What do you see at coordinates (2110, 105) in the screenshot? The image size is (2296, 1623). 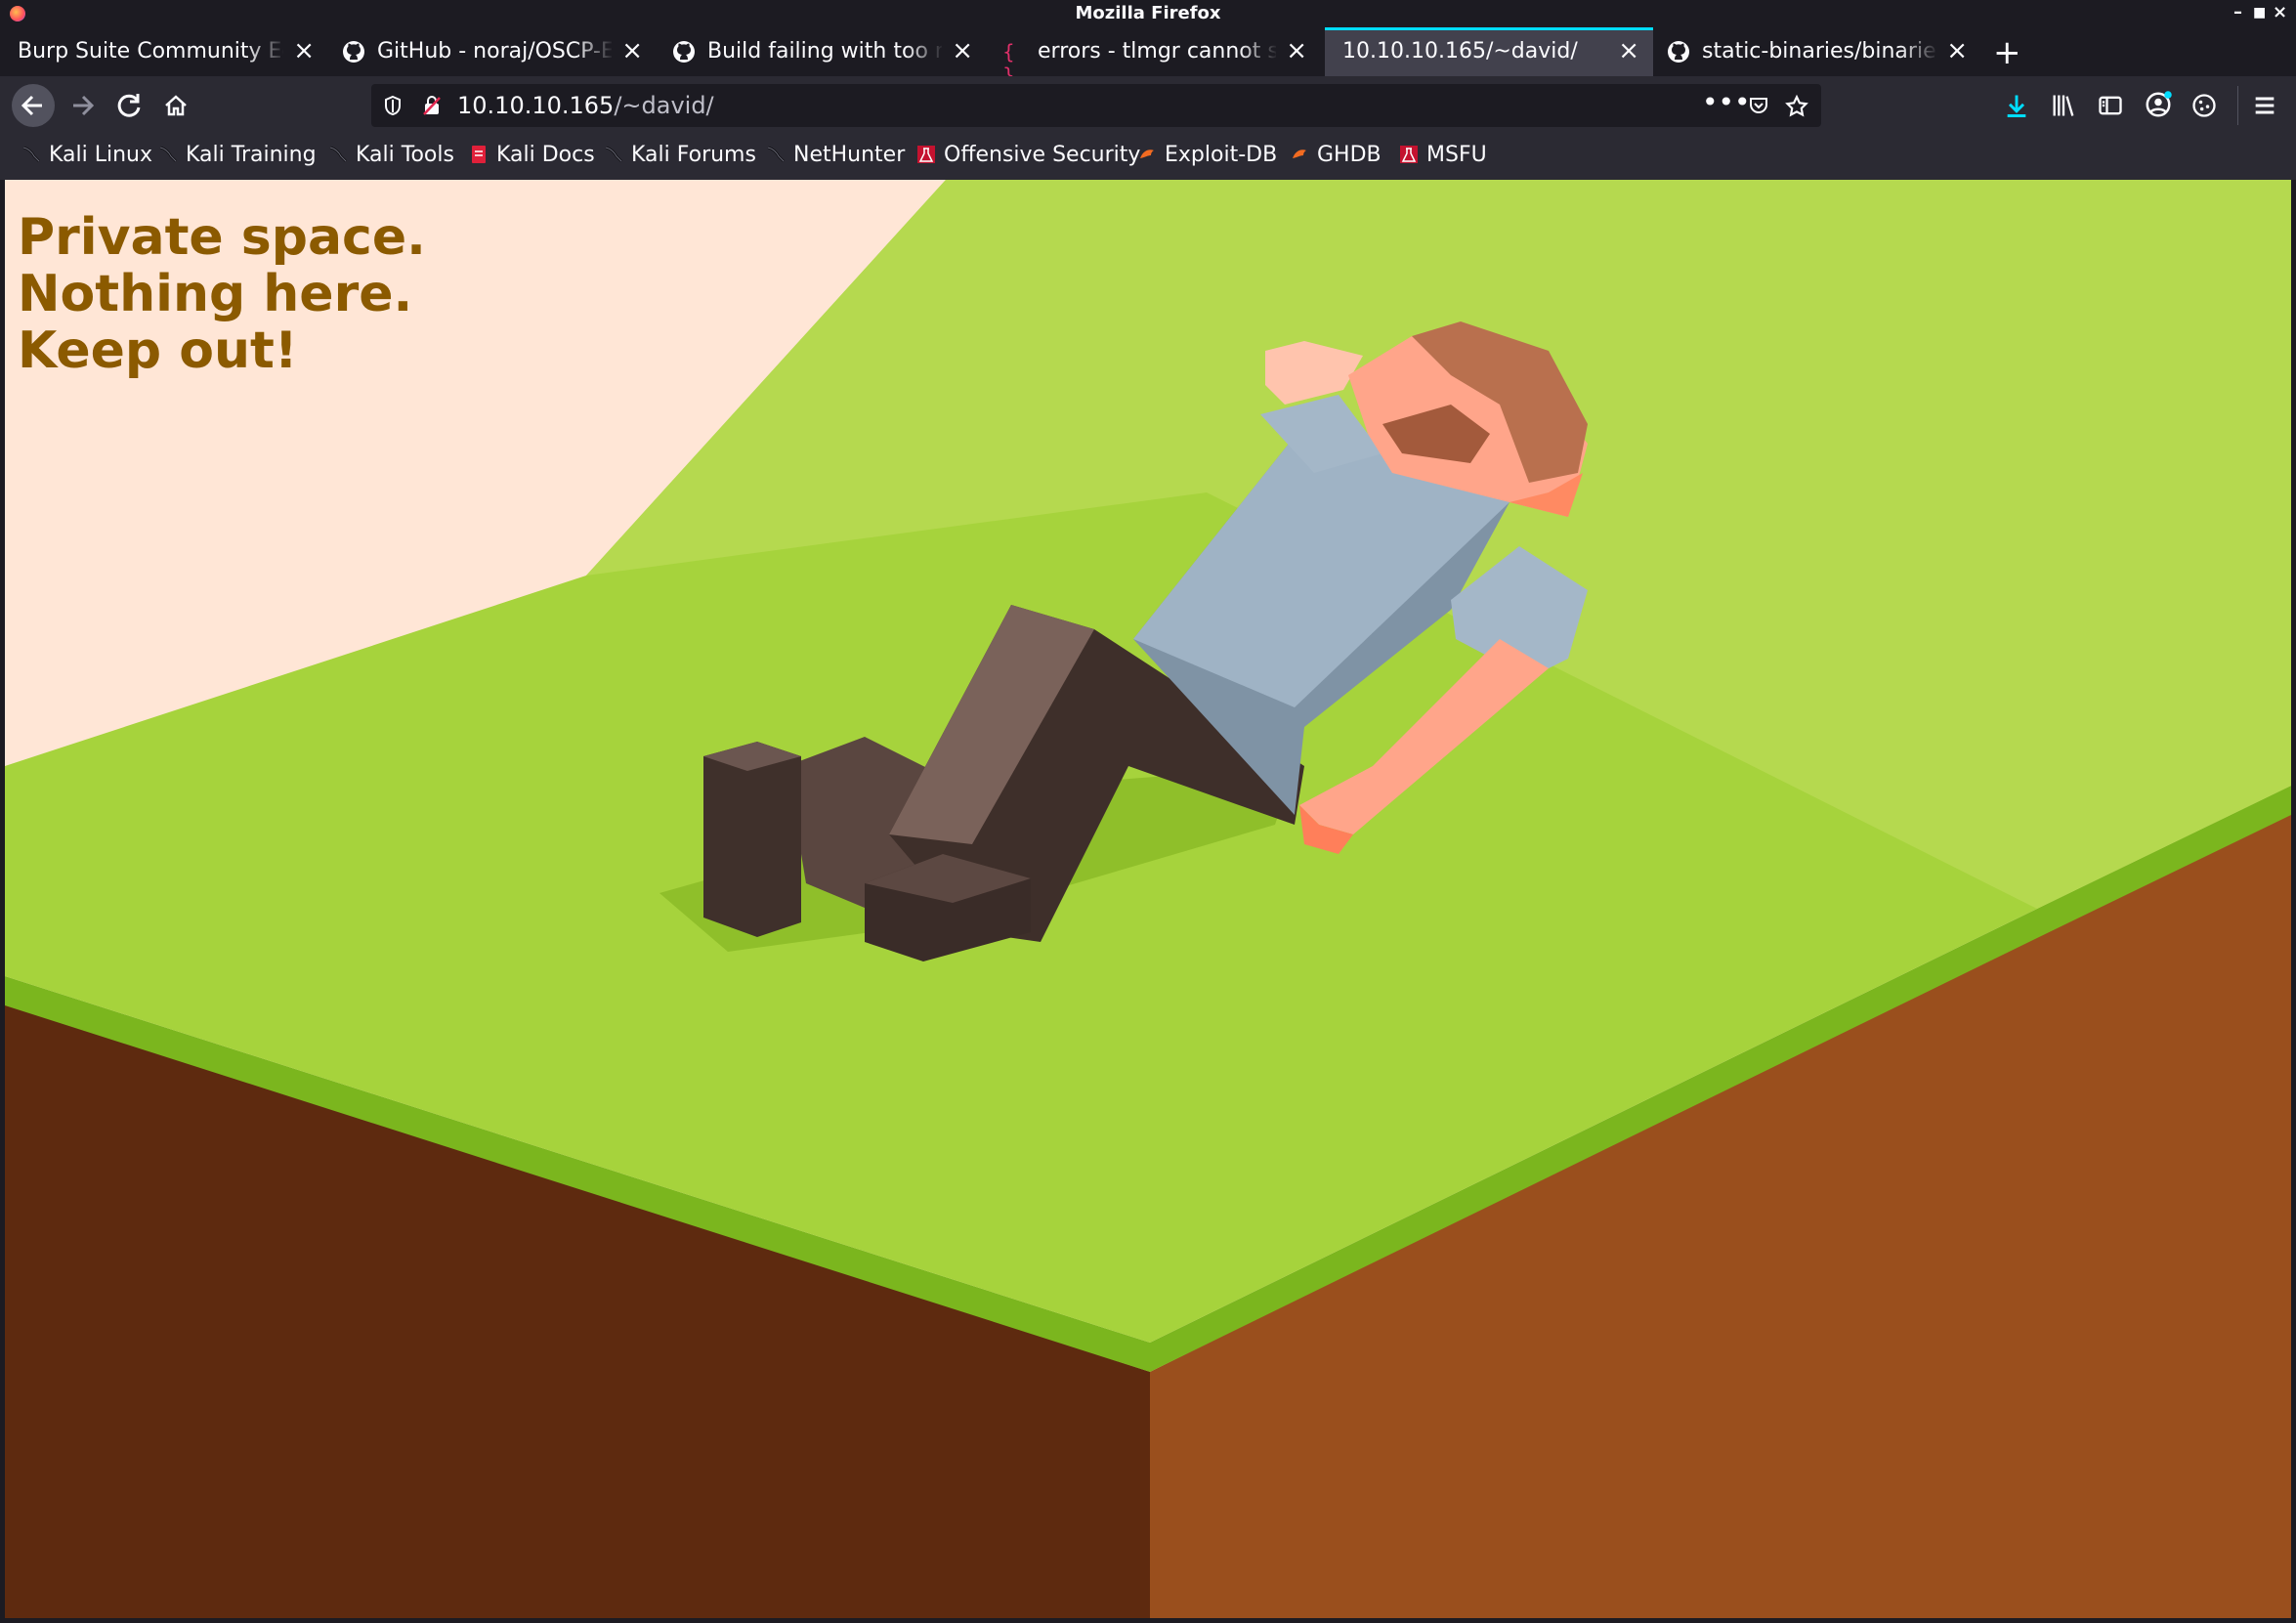 I see `sidebar-icon` at bounding box center [2110, 105].